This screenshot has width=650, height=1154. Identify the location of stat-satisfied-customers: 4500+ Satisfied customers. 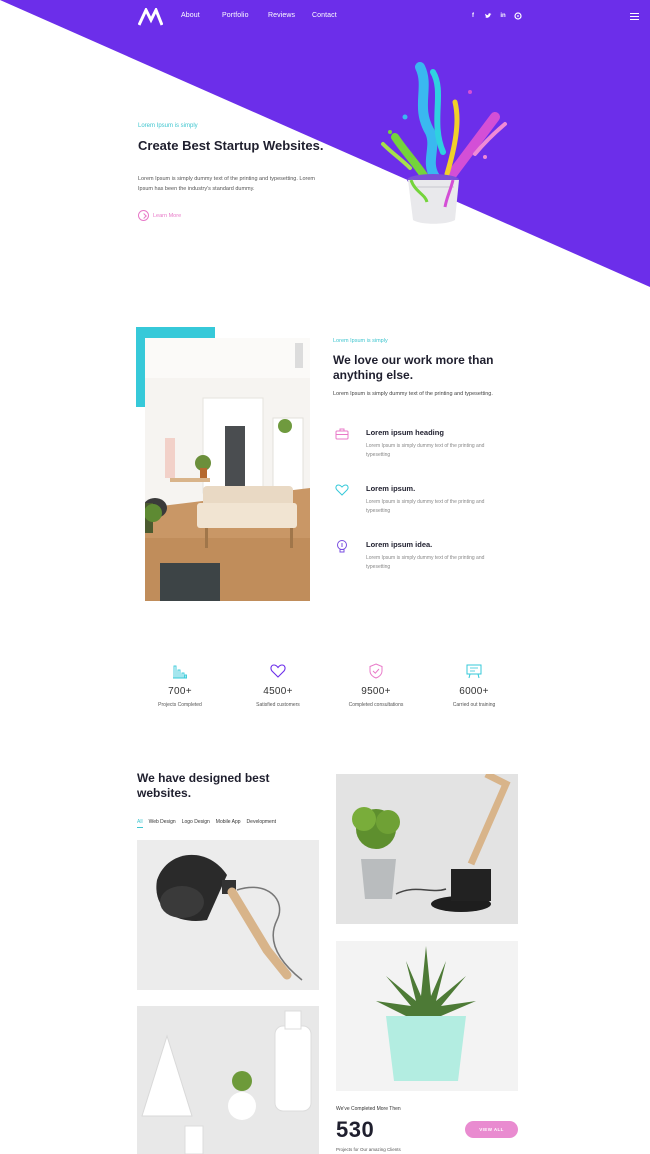
(278, 685).